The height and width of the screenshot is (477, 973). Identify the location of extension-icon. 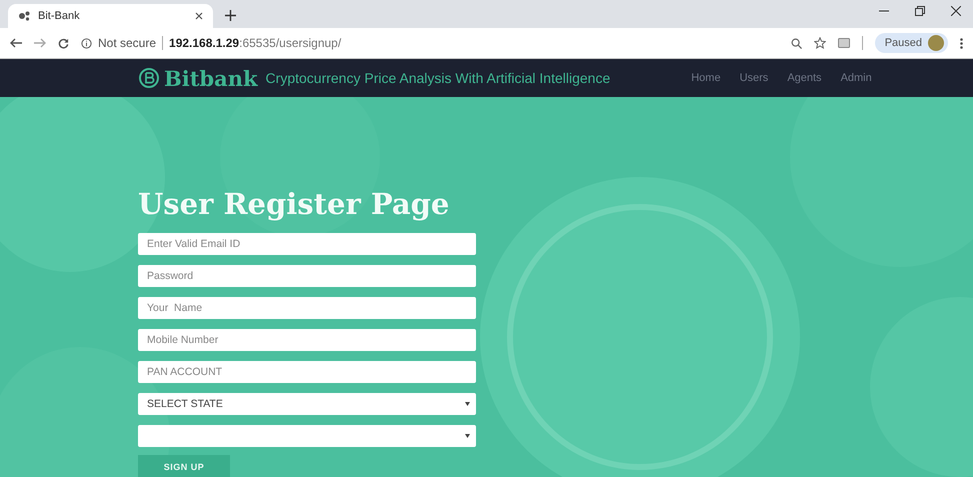
(844, 43).